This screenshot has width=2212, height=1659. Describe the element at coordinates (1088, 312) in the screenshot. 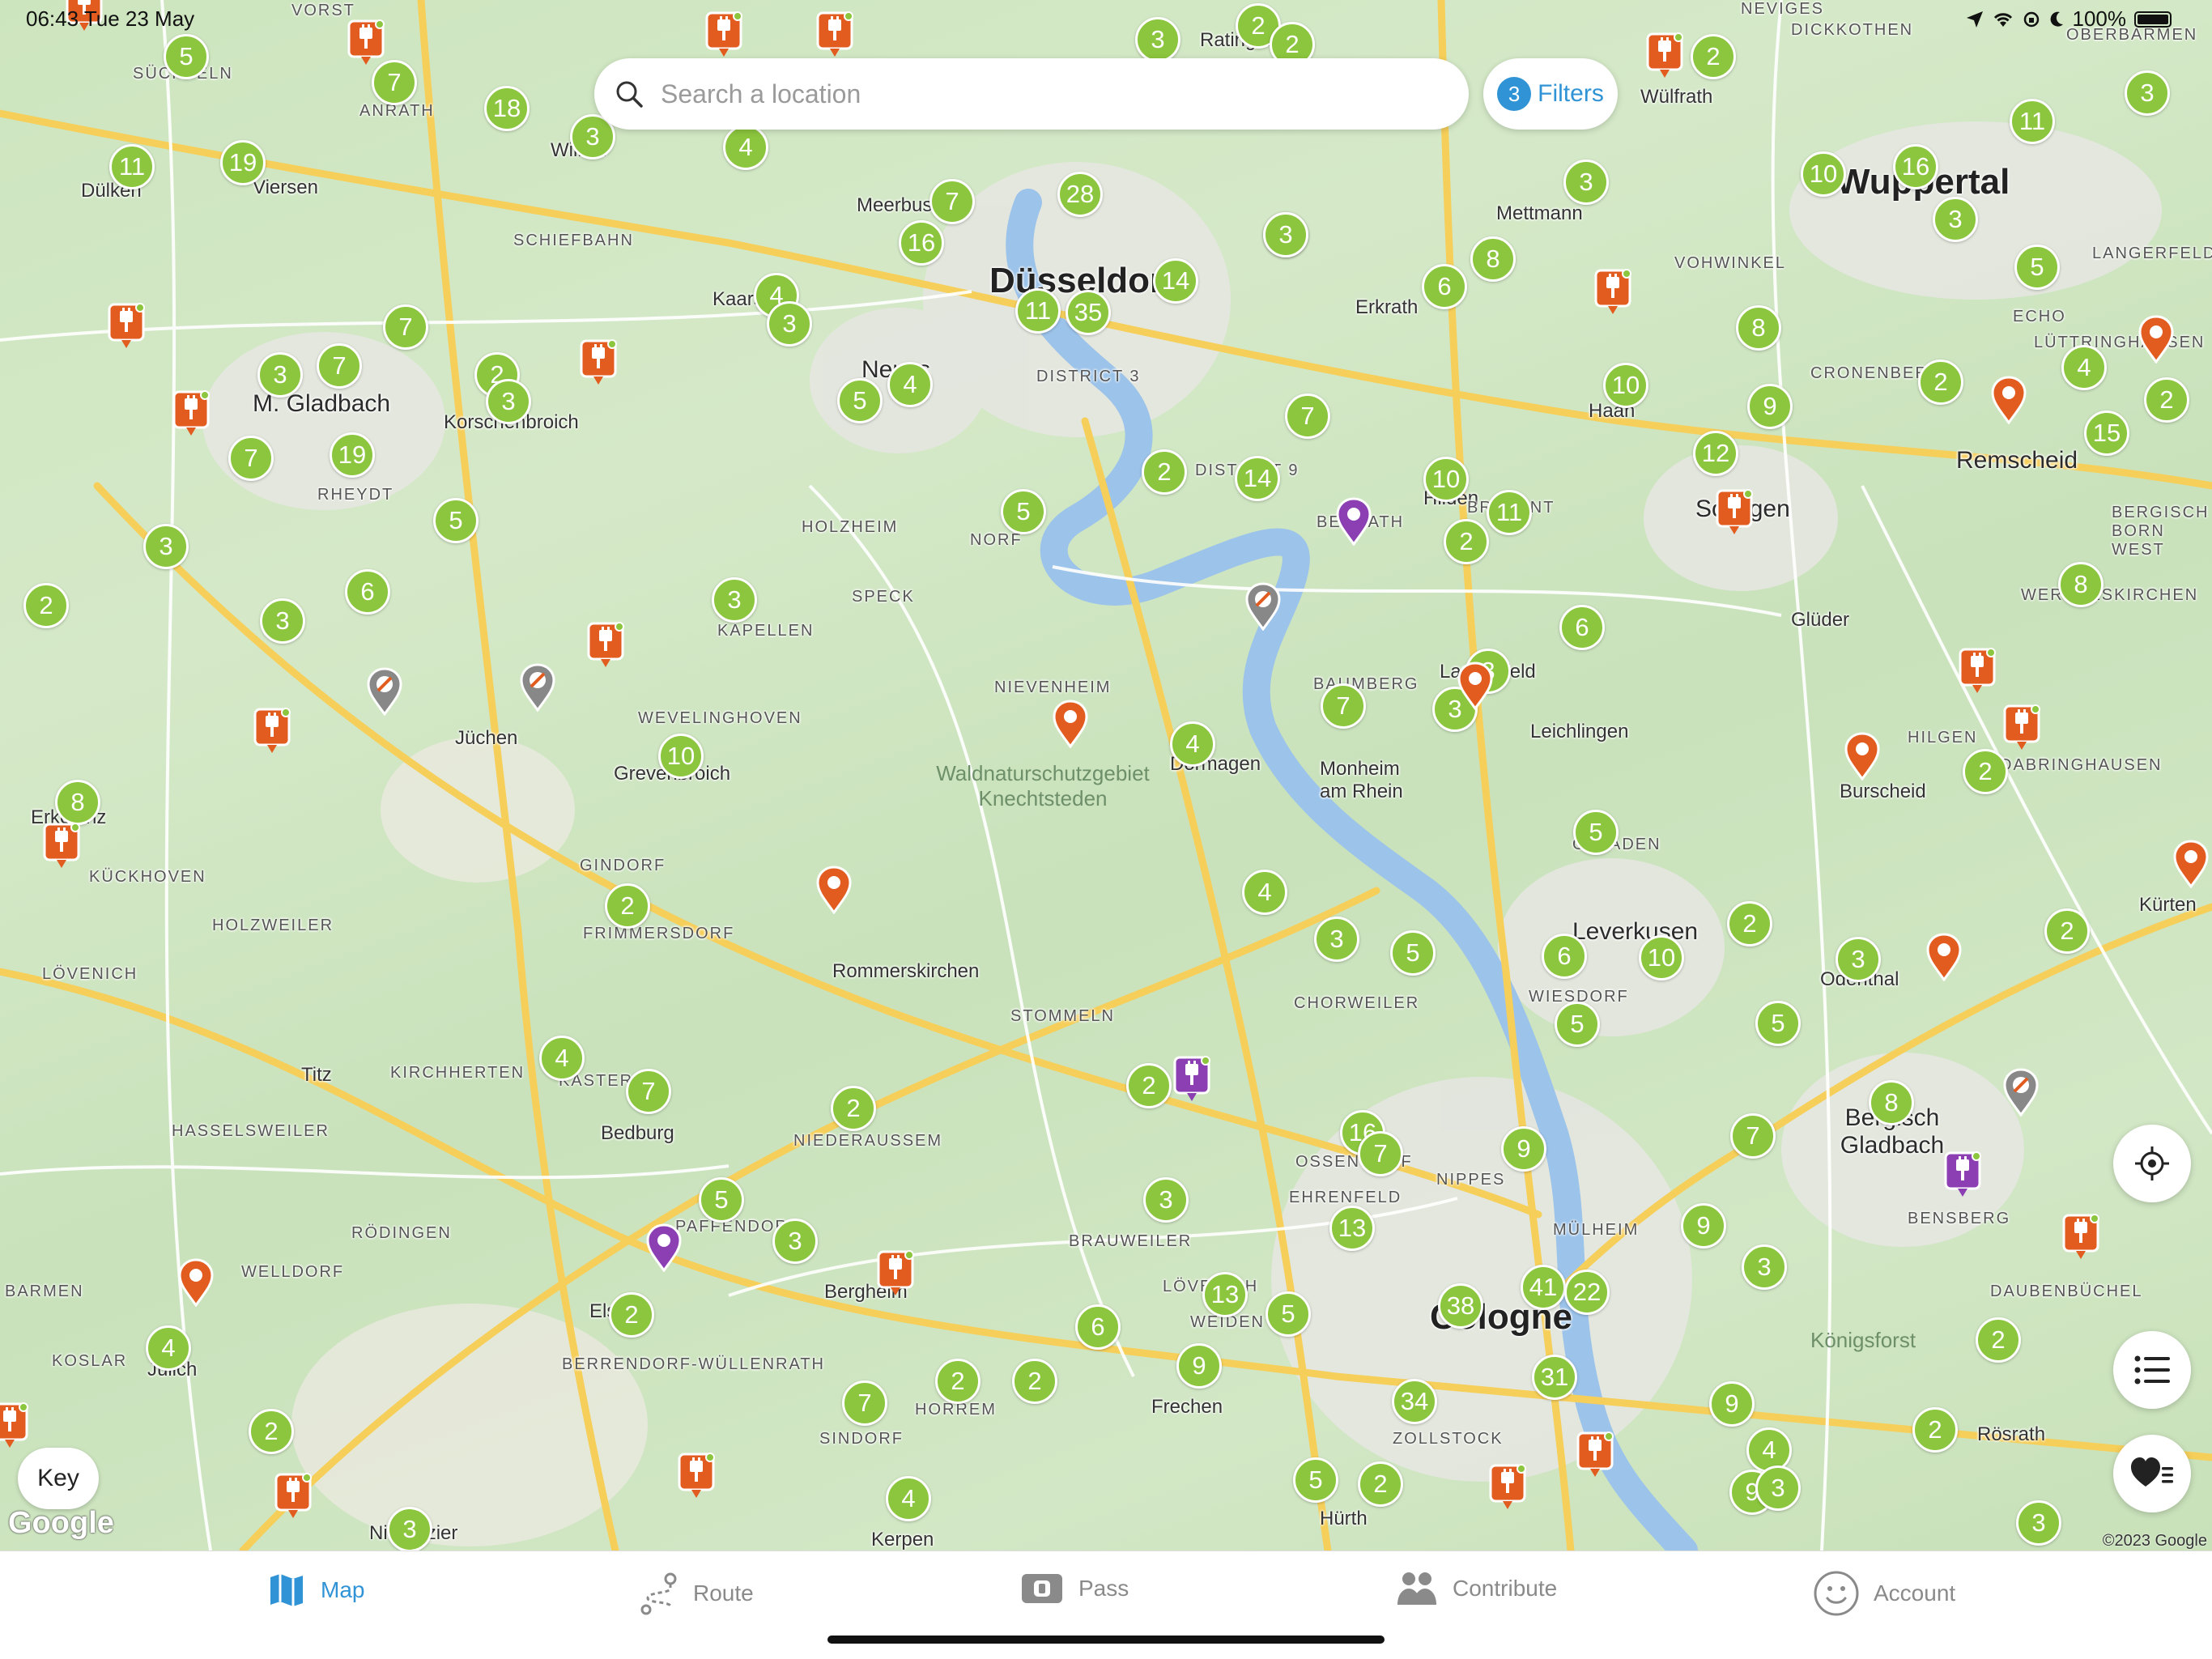

I see `charger-cluster: 35` at that location.